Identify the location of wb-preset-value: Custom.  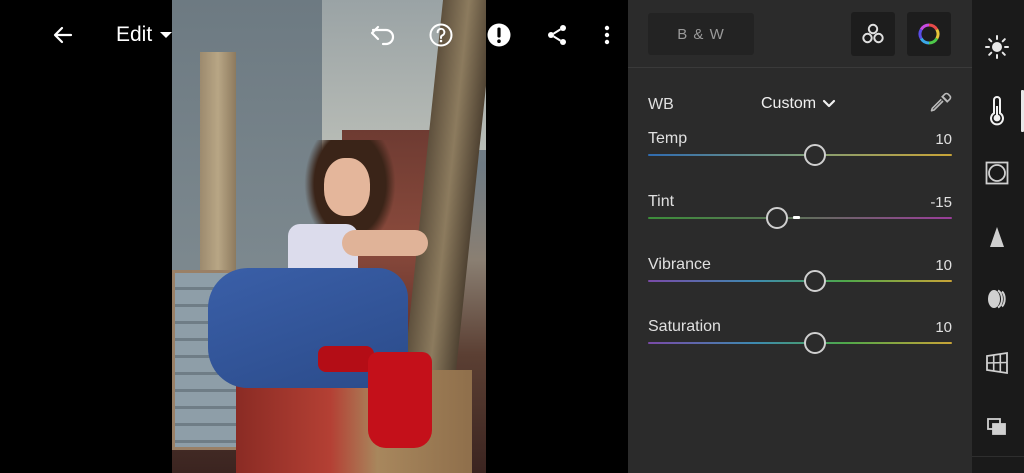
(789, 103).